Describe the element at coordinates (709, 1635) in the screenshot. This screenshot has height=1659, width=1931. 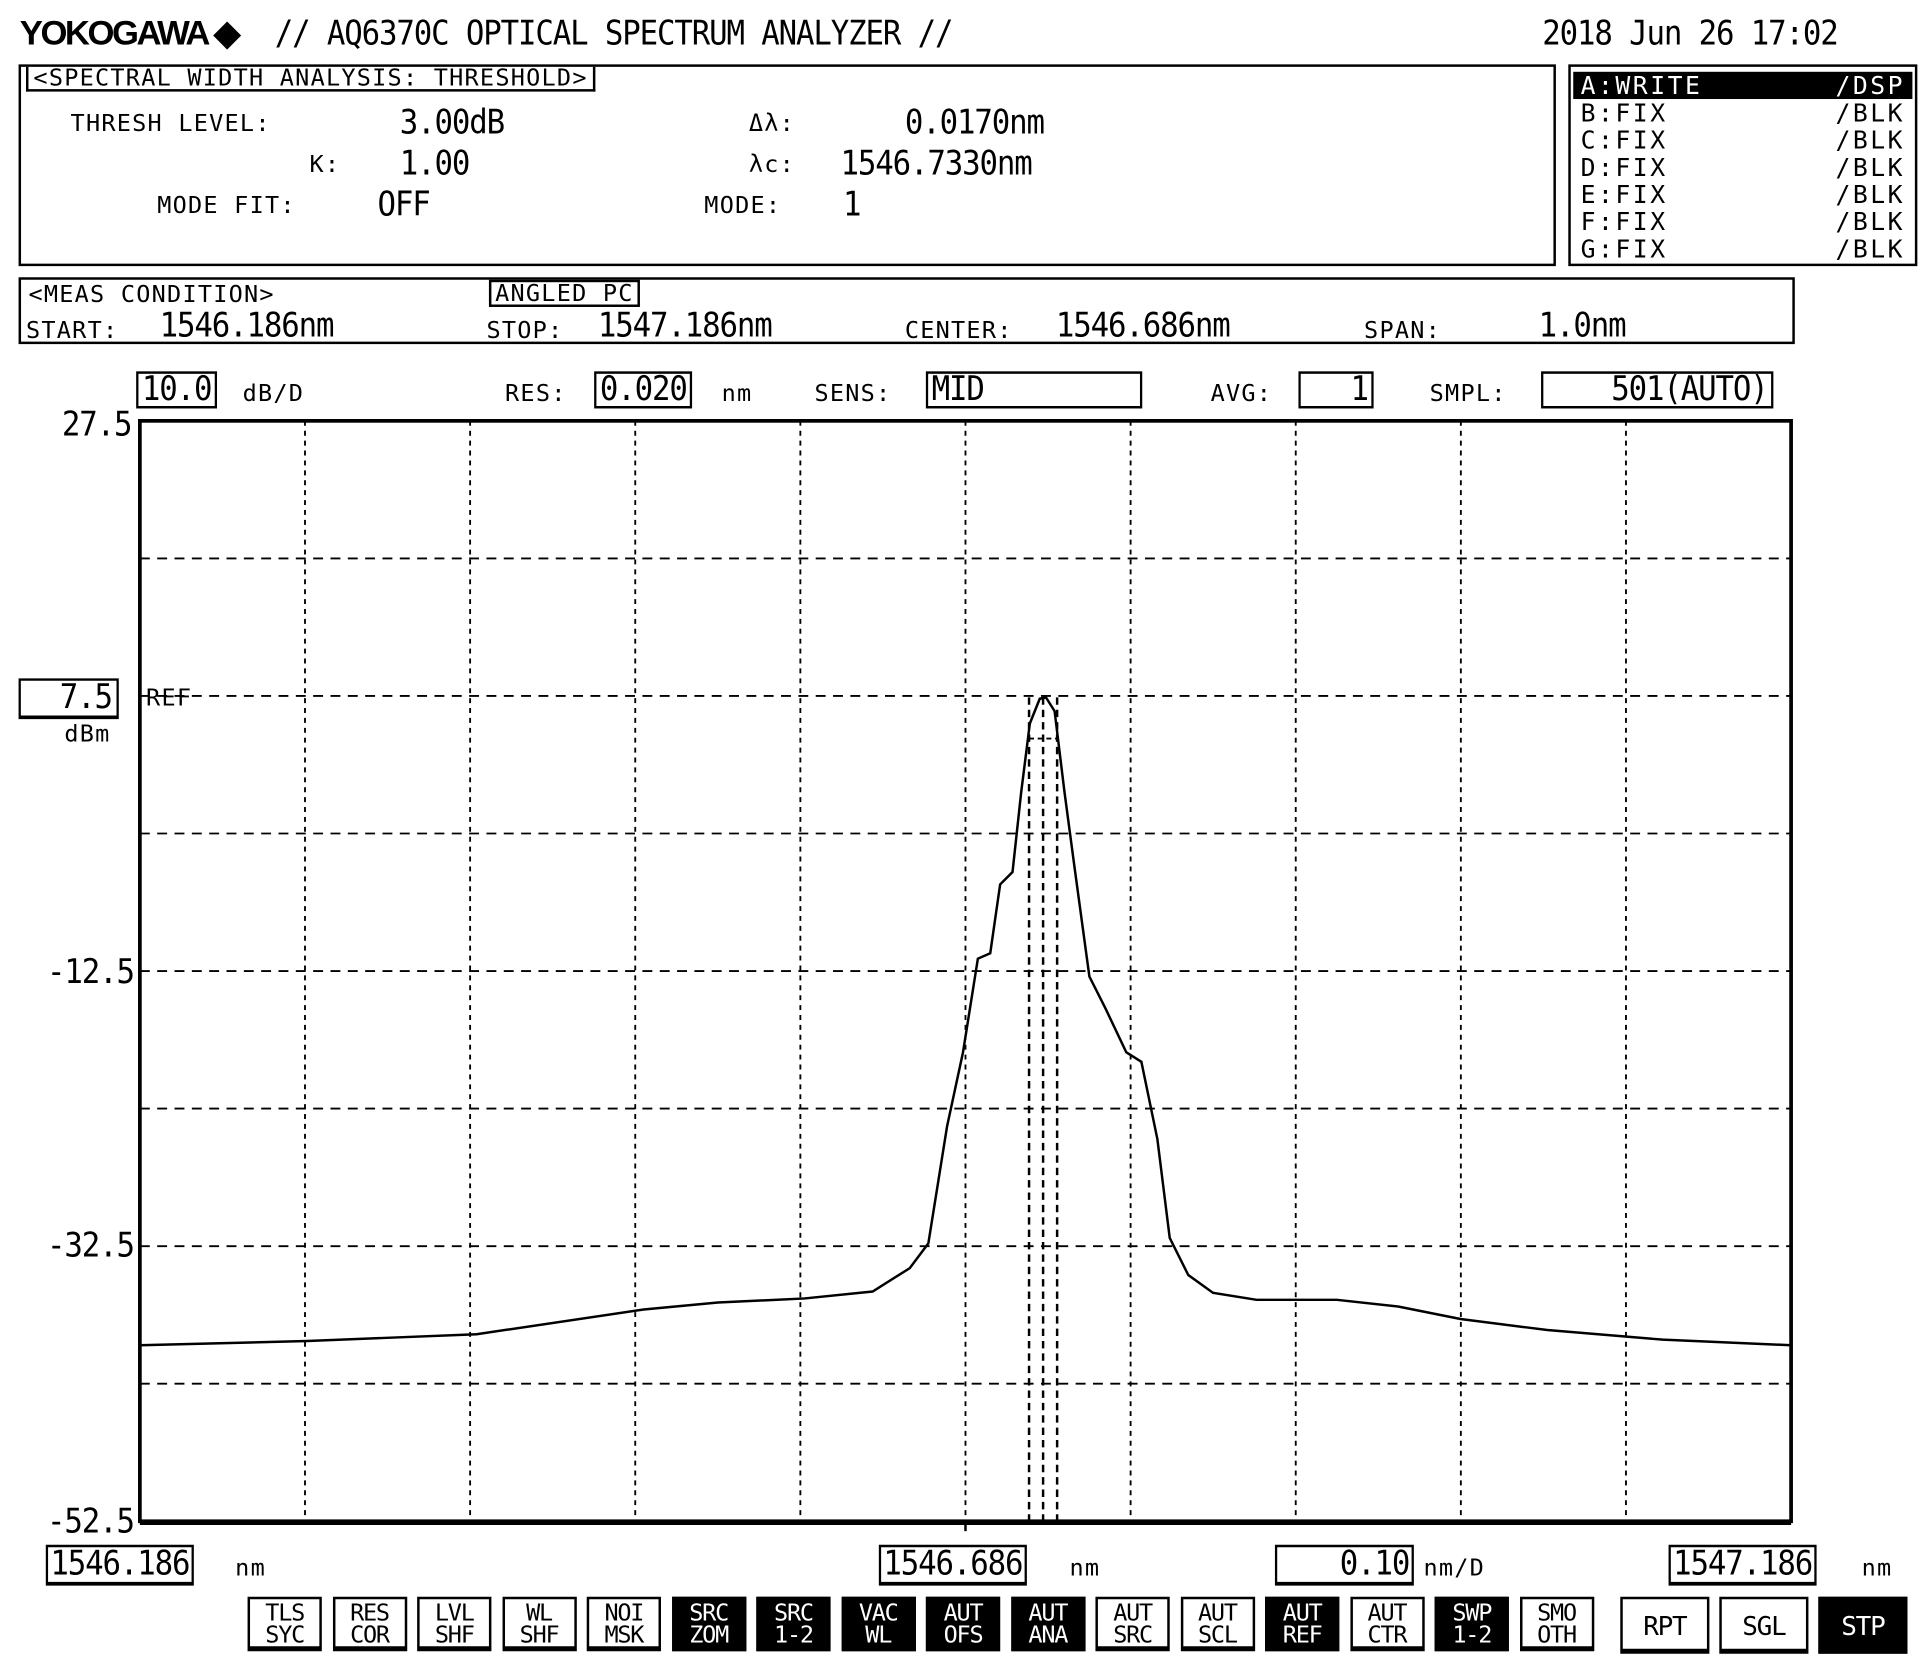
I see `softkey-line2: ZOM` at that location.